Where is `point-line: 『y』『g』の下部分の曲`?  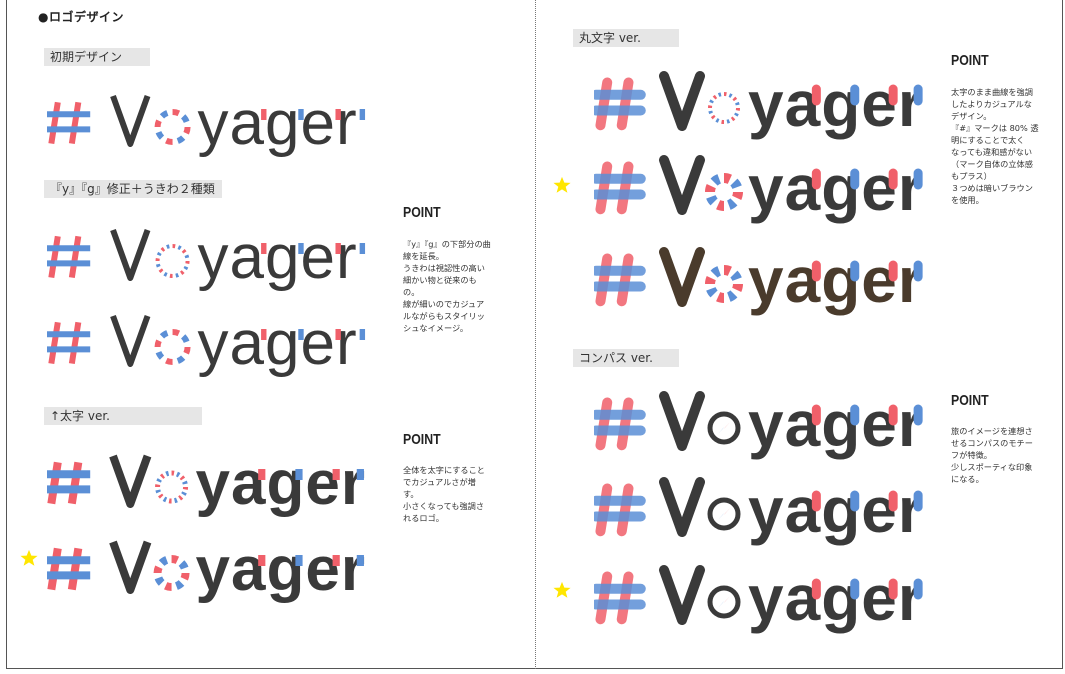
point-line: 『y』『g』の下部分の曲 is located at coordinates (447, 244).